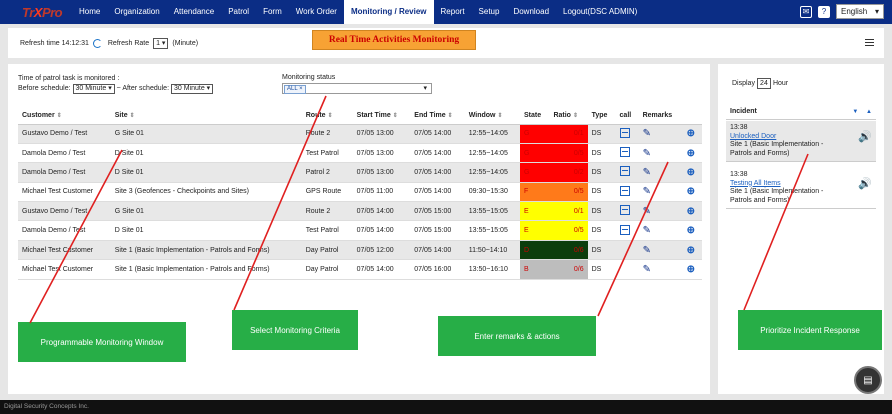 Image resolution: width=892 pixels, height=414 pixels. Describe the element at coordinates (868, 380) in the screenshot. I see `report-fab-icon: ▤` at that location.